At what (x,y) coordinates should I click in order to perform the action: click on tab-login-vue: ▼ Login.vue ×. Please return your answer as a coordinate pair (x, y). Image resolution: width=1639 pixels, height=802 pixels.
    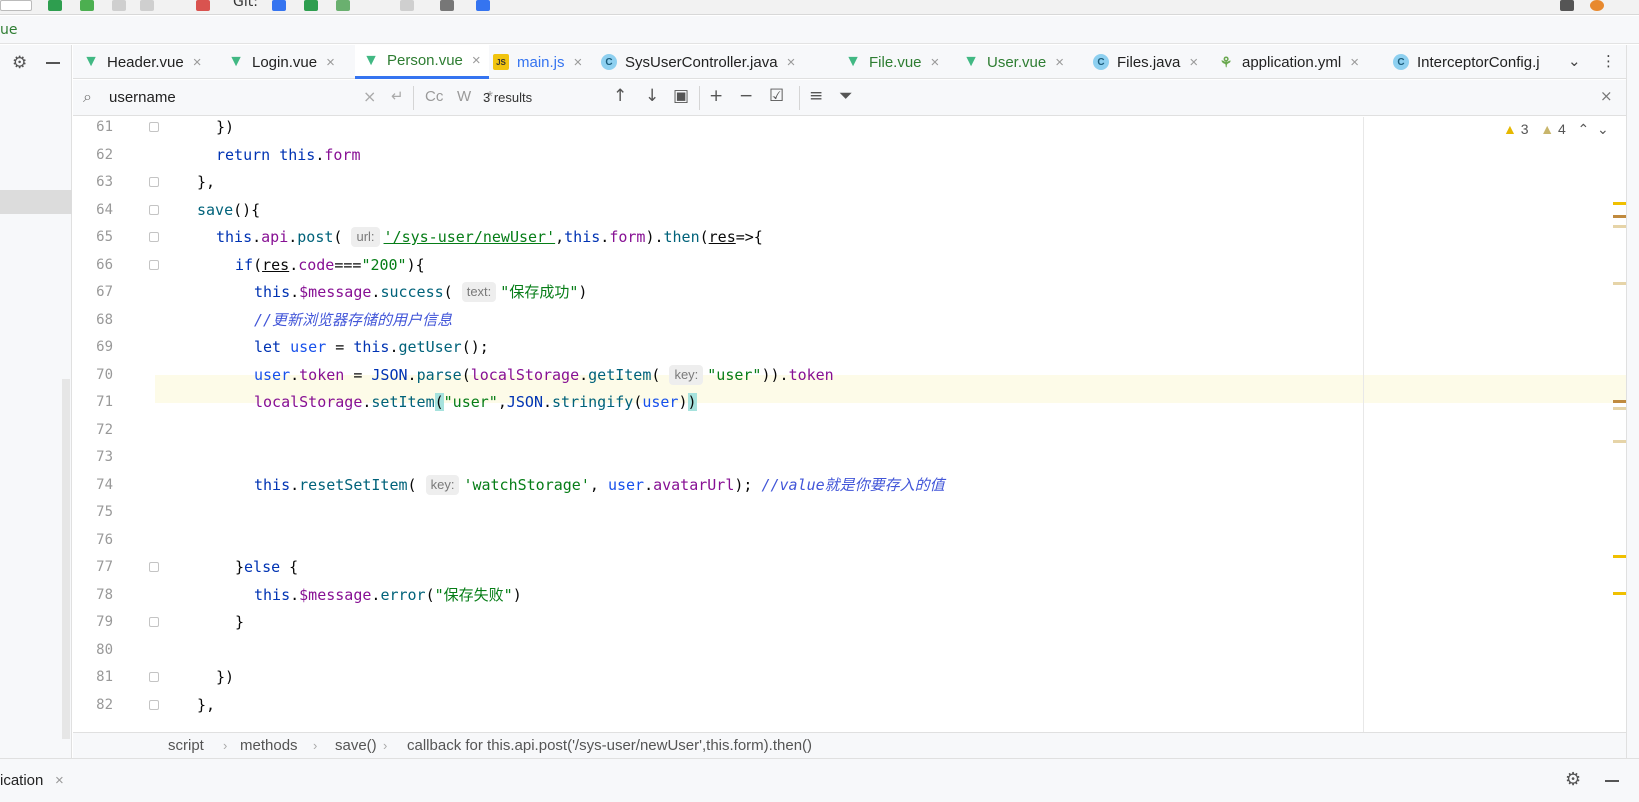
    Looking at the image, I should click on (281, 62).